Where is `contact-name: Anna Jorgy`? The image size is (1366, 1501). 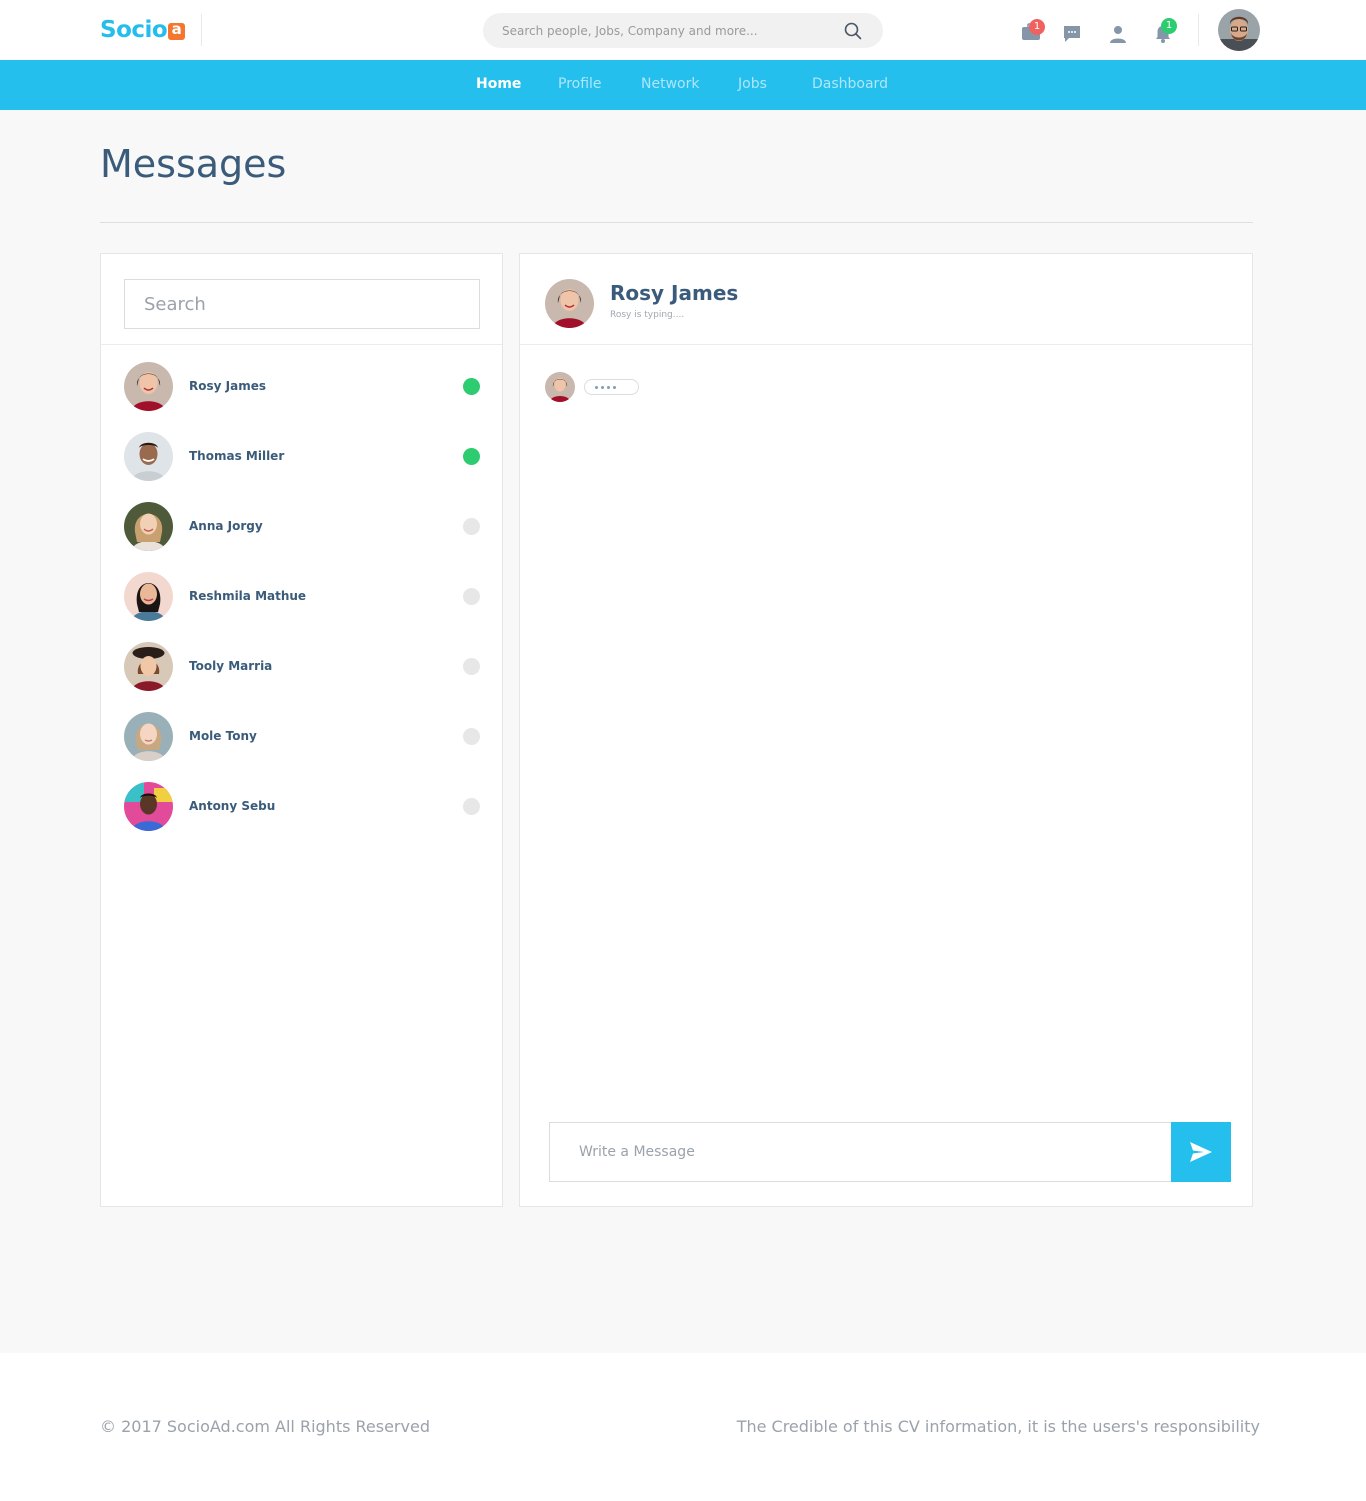 contact-name: Anna Jorgy is located at coordinates (226, 526).